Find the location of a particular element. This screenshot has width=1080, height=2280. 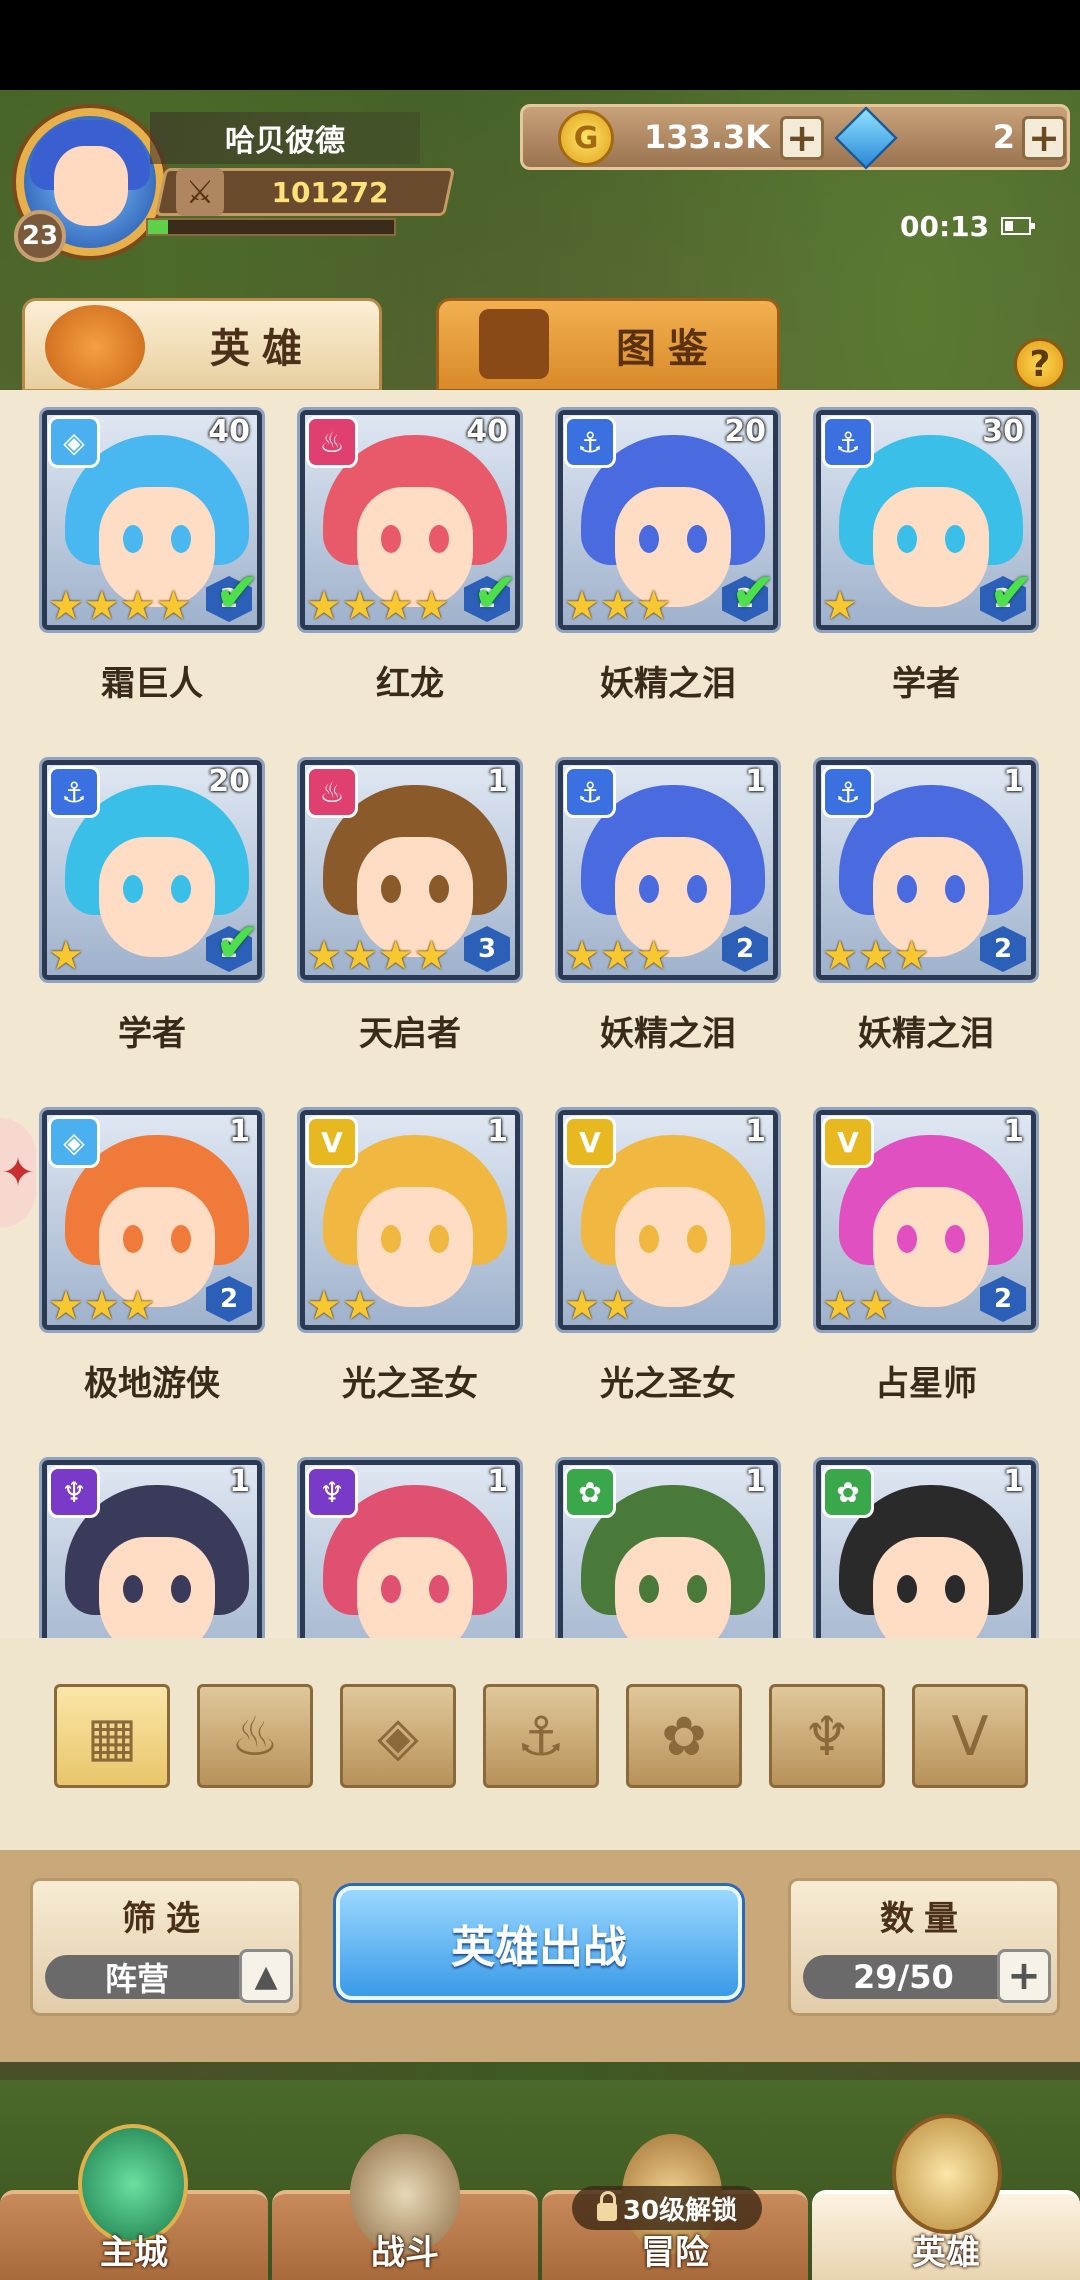

count-value: 29/50 is located at coordinates (903, 1977).